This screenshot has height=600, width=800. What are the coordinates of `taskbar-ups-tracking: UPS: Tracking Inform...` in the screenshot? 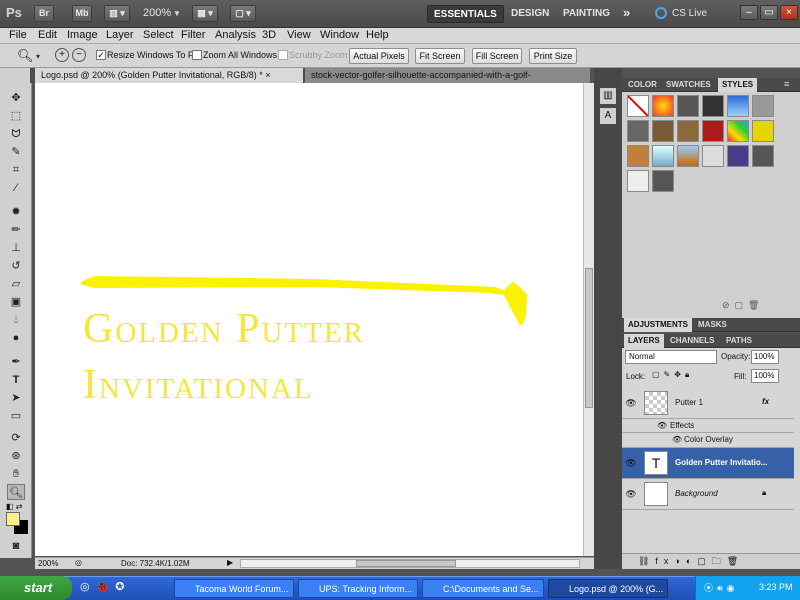 It's located at (358, 588).